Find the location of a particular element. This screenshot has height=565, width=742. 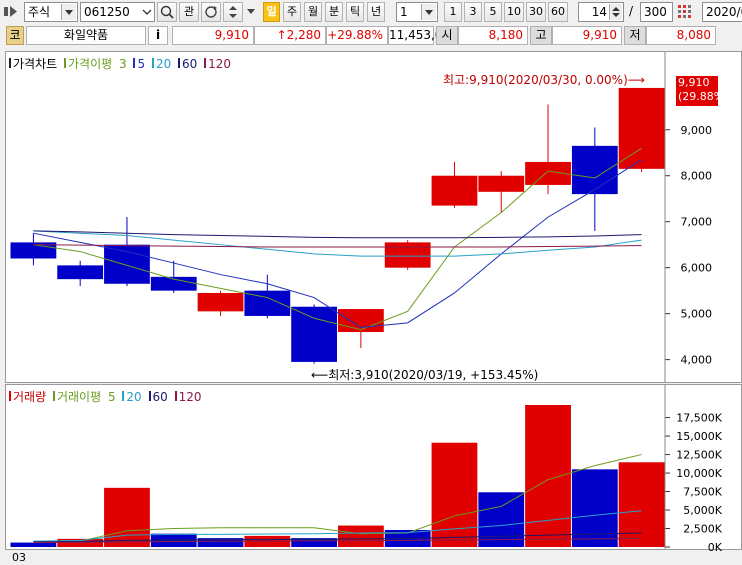

refresh-button is located at coordinates (211, 12).